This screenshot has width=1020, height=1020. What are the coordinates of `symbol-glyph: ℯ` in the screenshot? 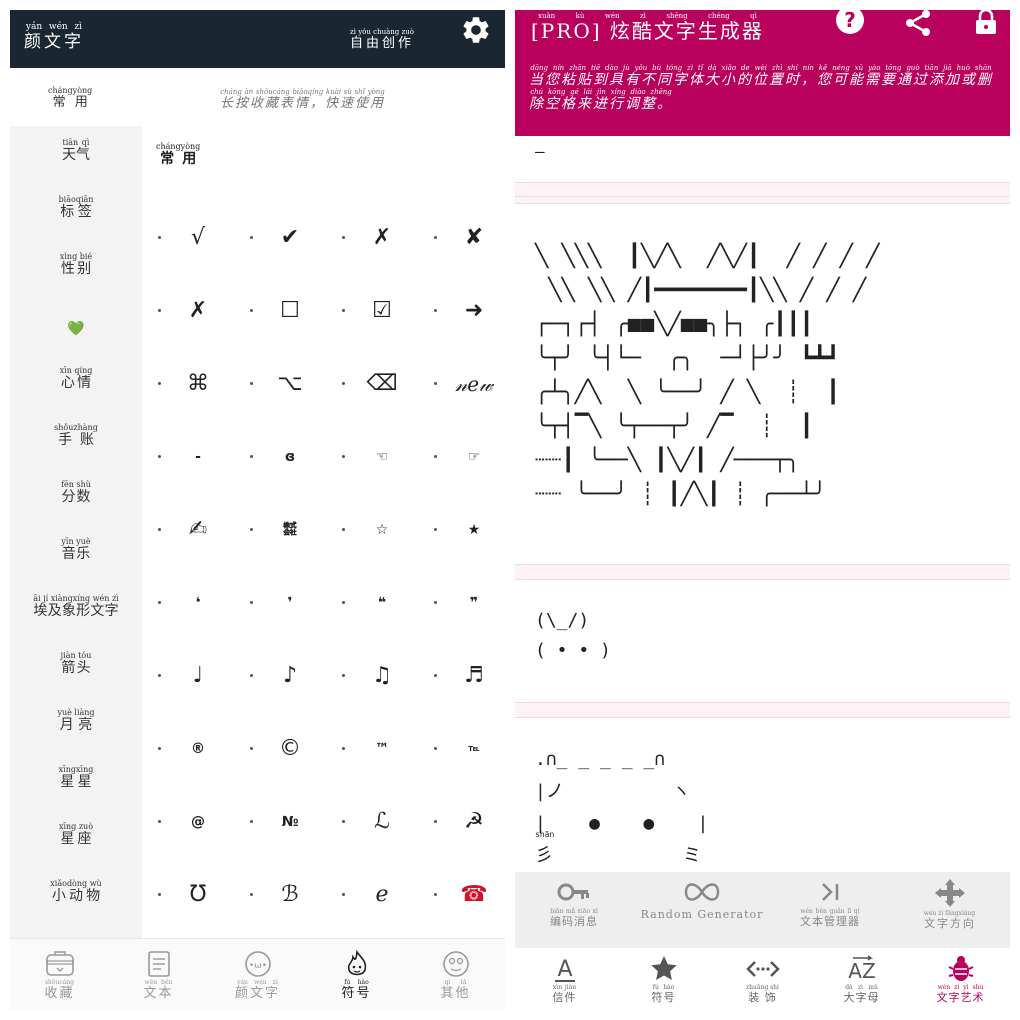 It's located at (382, 895).